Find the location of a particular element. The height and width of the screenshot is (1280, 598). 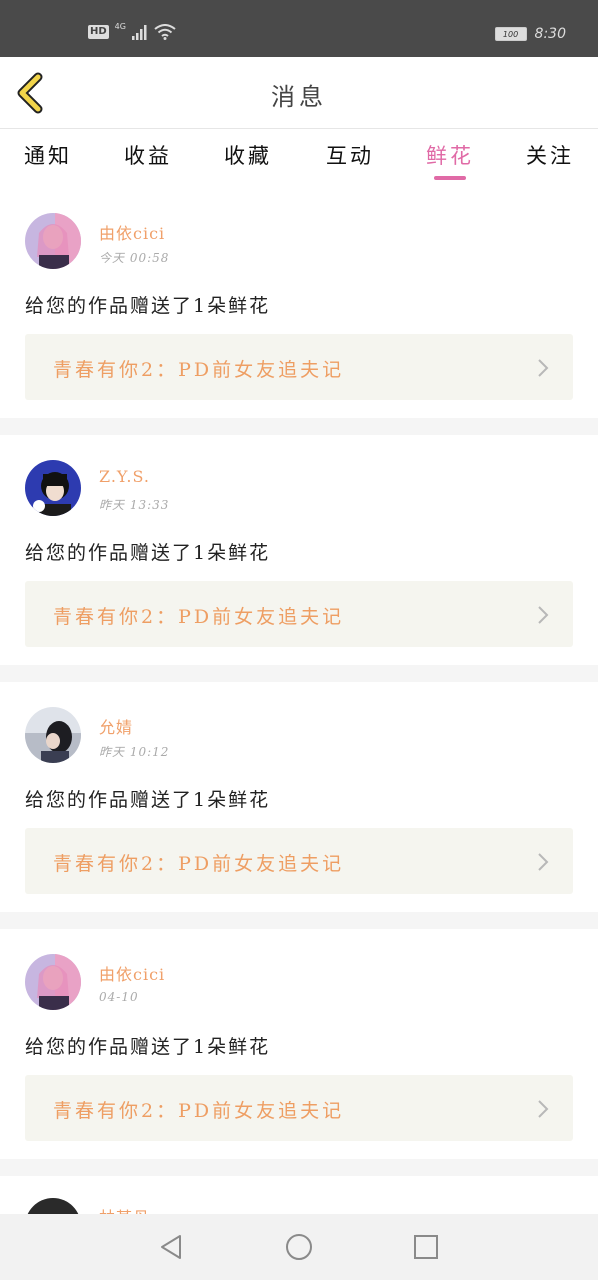

timestamp: 昨天 10:12 is located at coordinates (134, 752).